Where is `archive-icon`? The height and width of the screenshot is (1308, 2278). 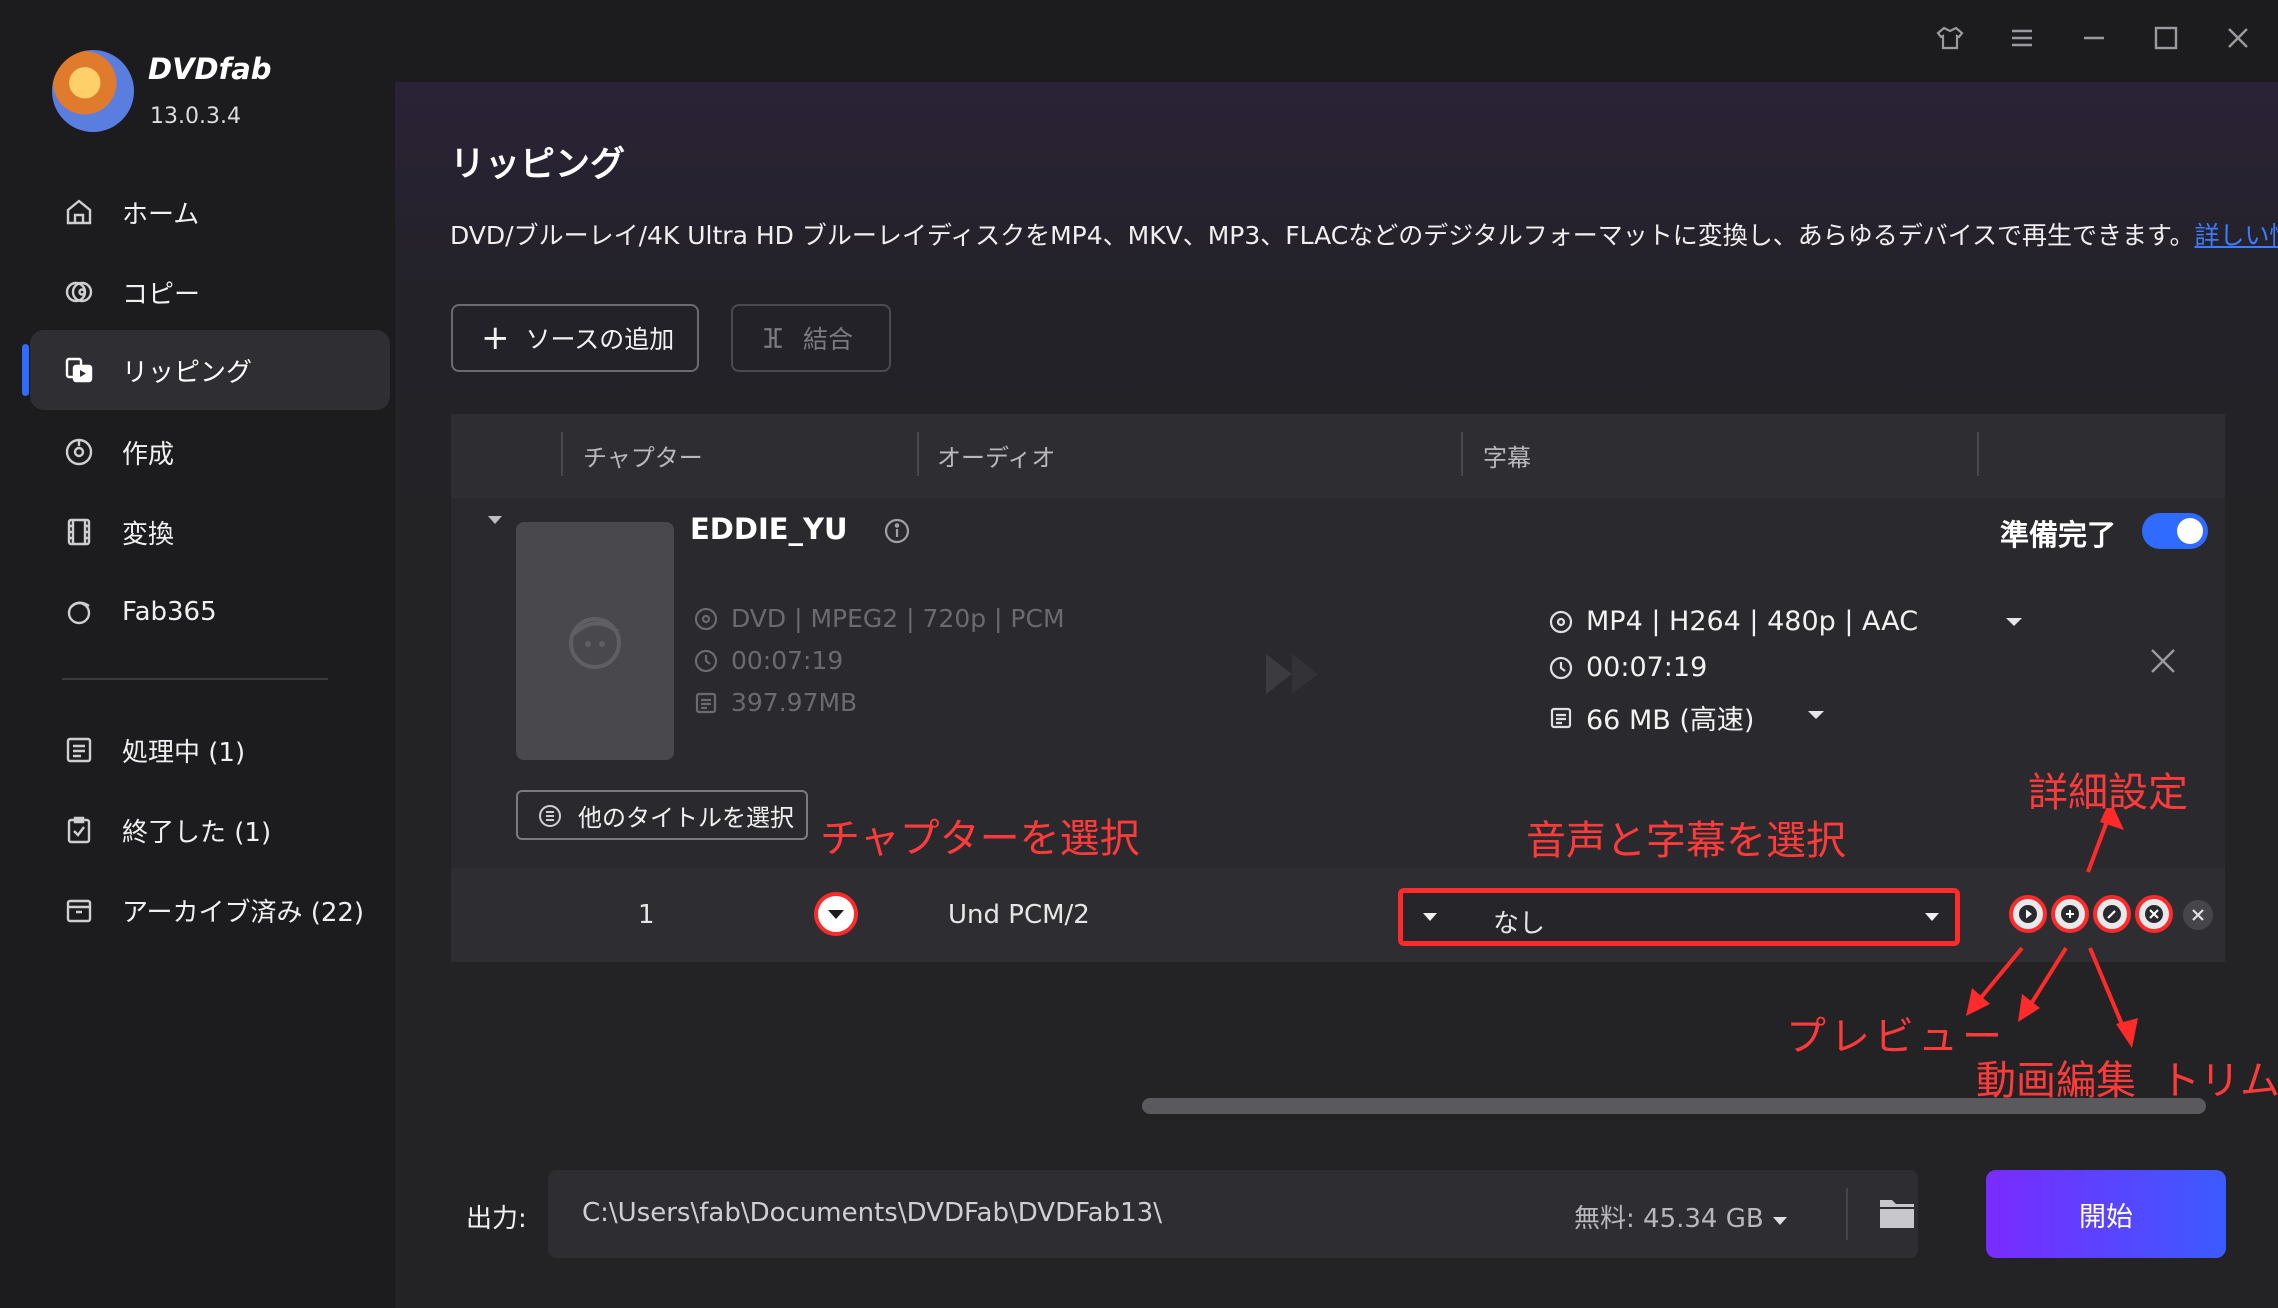 archive-icon is located at coordinates (79, 910).